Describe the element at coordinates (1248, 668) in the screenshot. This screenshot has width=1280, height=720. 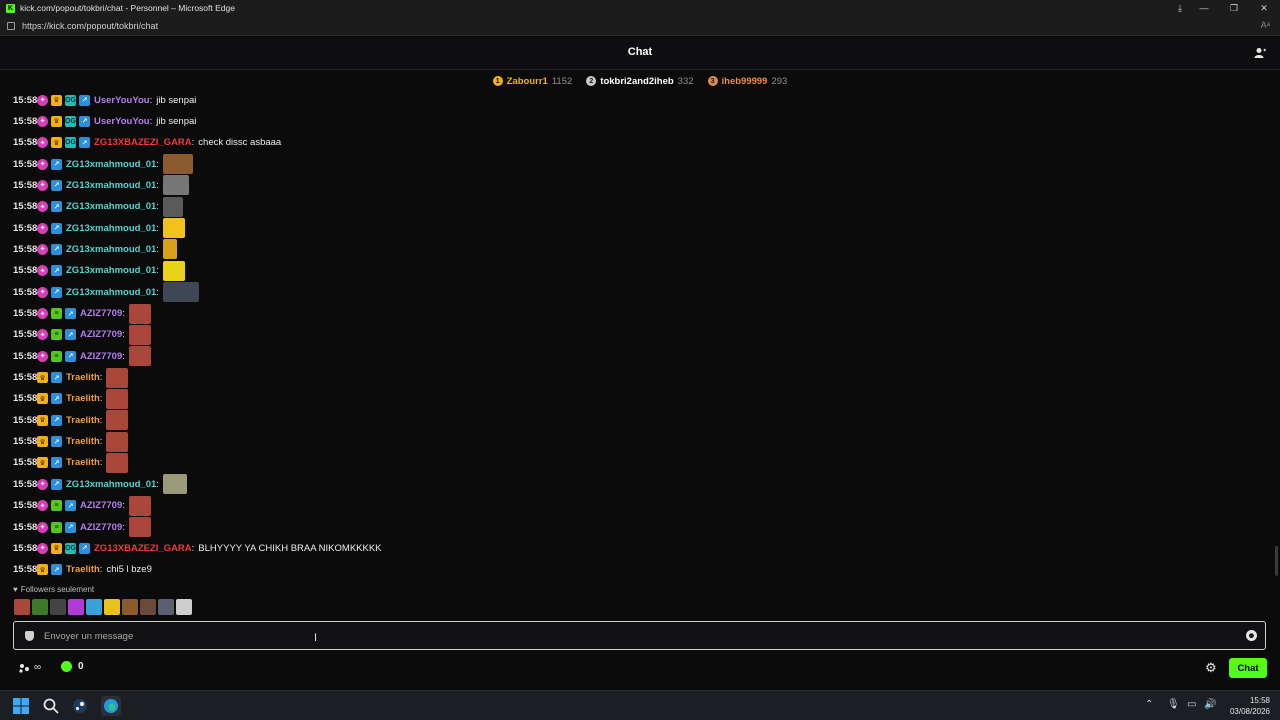
I see `send-chat-button: Chat` at that location.